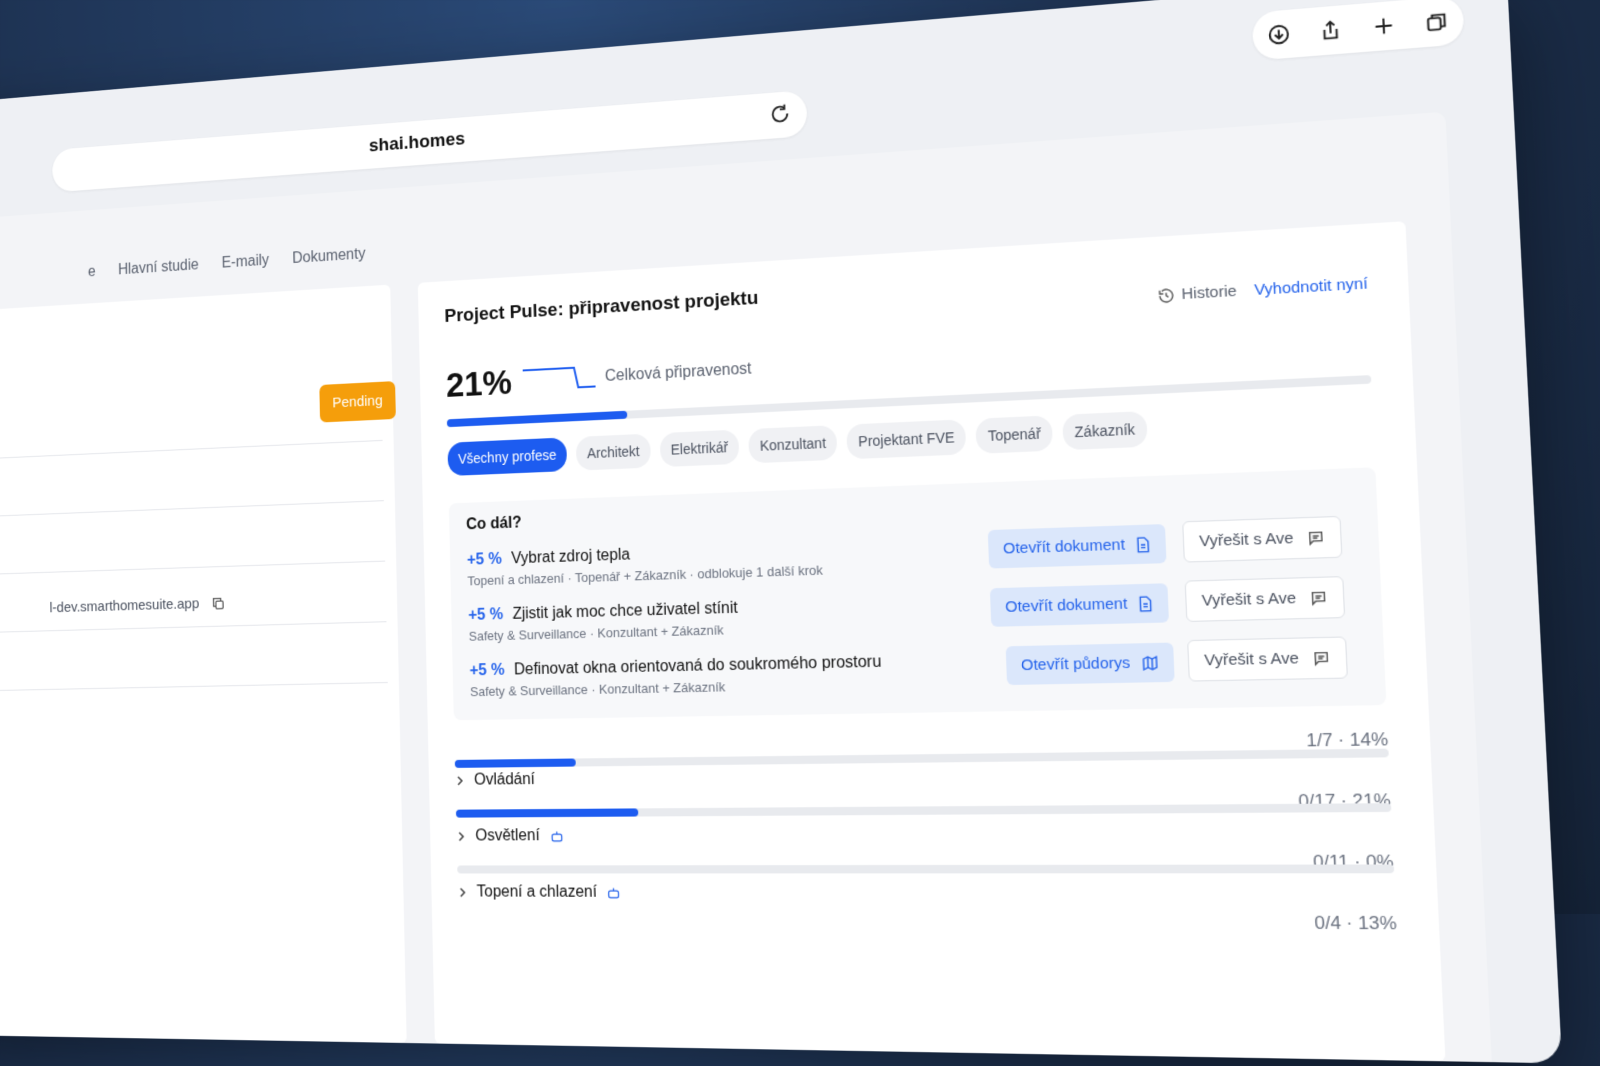 This screenshot has width=1600, height=1066. What do you see at coordinates (907, 439) in the screenshot?
I see `chip-pv-designer: Projektant FVE` at bounding box center [907, 439].